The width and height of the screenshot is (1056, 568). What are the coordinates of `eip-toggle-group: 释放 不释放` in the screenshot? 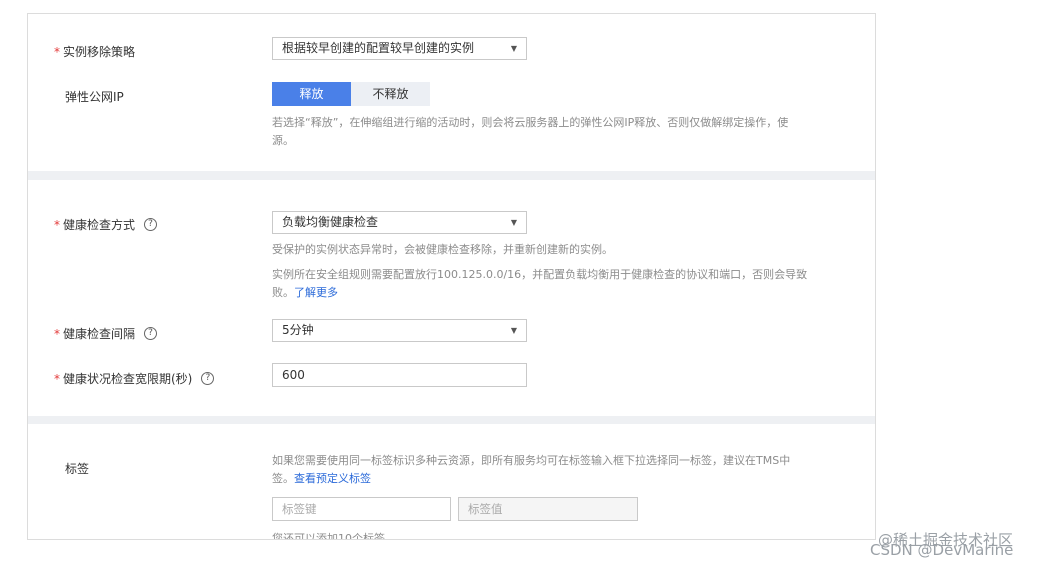 It's located at (351, 94).